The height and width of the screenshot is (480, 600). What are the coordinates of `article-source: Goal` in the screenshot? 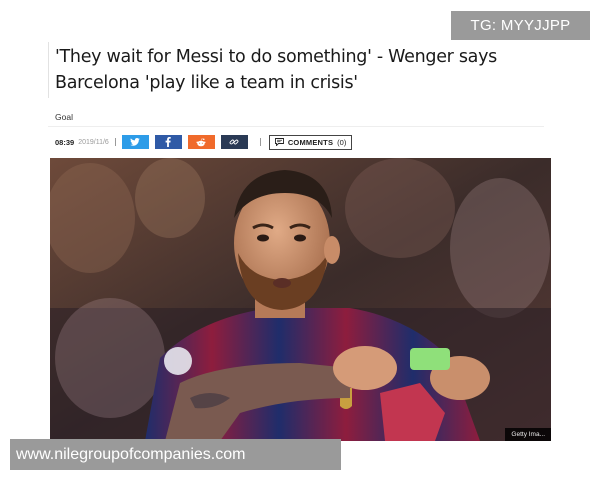 It's located at (64, 117).